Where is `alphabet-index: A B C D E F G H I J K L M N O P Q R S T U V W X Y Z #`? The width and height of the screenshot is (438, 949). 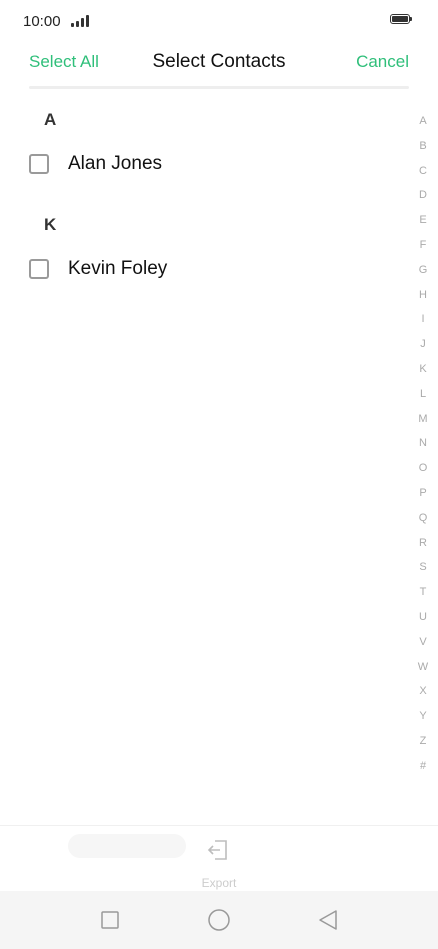
alphabet-index: A B C D E F G H I J K L M N O P Q R S T U V W X Y Z # is located at coordinates (423, 444).